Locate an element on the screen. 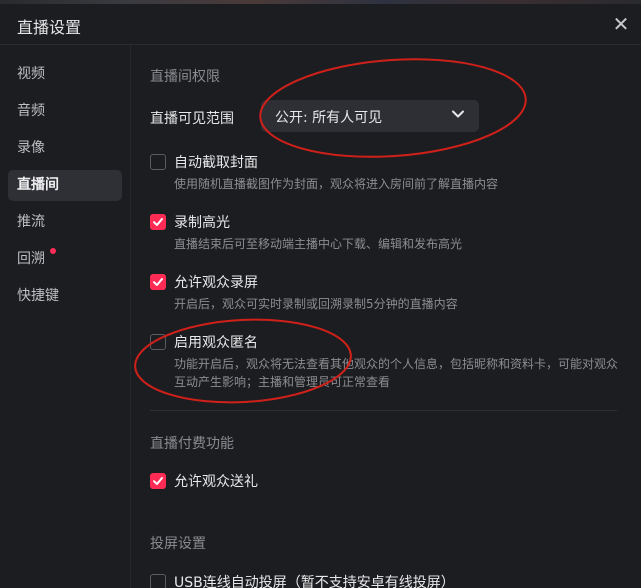  record-highlights-checkbox is located at coordinates (158, 222).